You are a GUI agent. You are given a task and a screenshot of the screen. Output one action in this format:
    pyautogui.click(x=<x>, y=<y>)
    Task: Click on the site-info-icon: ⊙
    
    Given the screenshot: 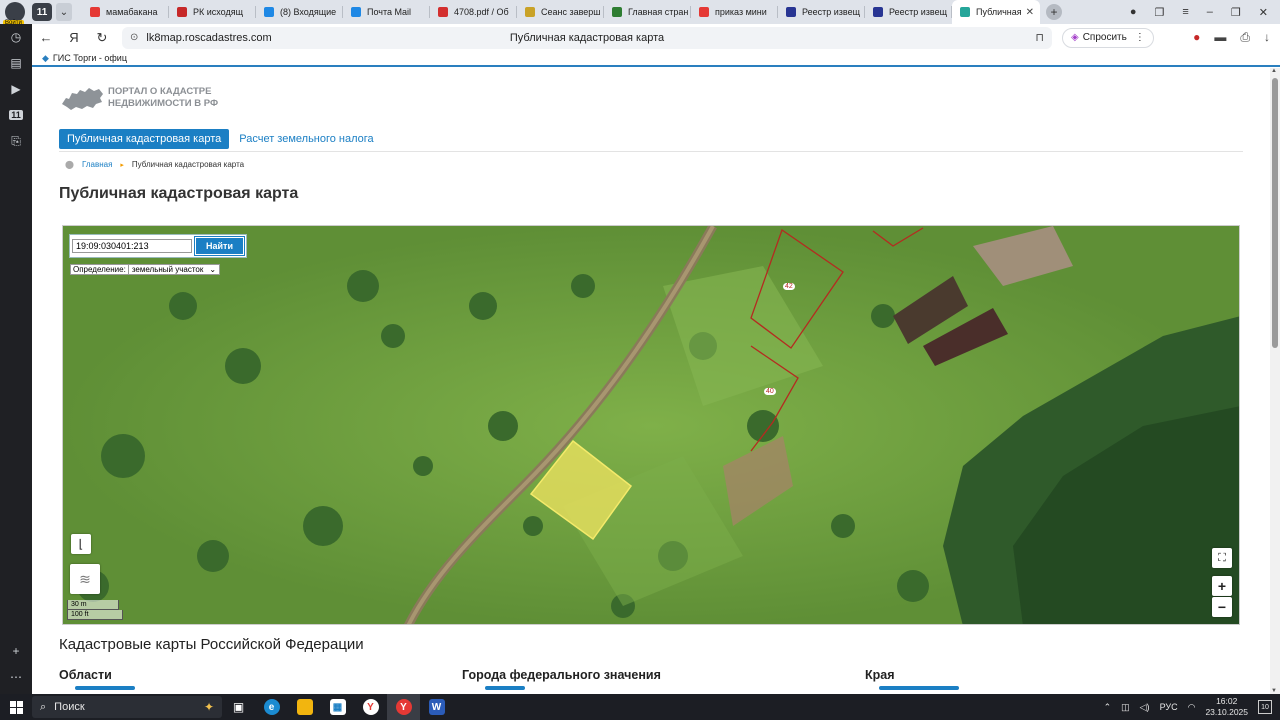 What is the action you would take?
    pyautogui.click(x=134, y=37)
    